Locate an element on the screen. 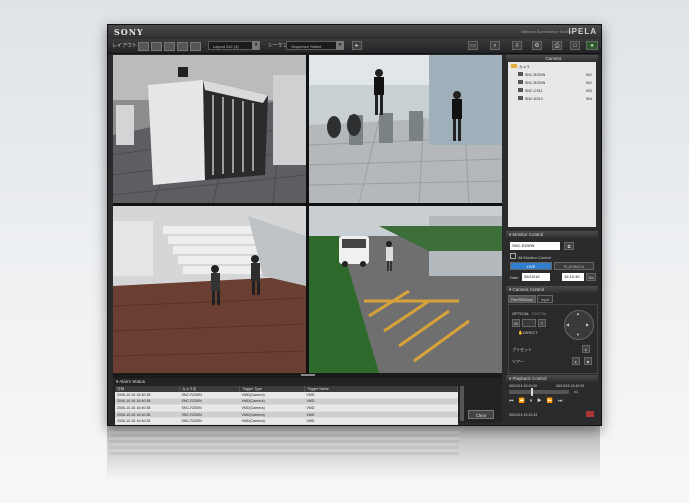  tab-pan-tilt-zoom: Pan/Tilt/Zoom is located at coordinates (522, 299).